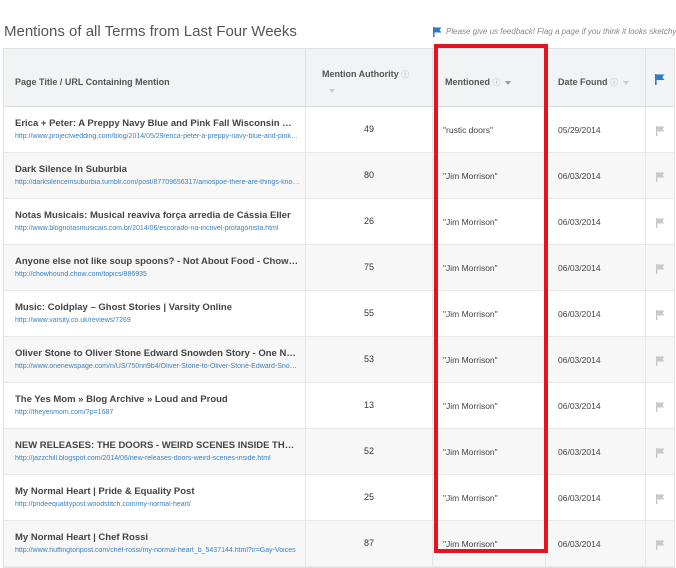 The image size is (676, 568). I want to click on authority-cell: 52, so click(369, 451).